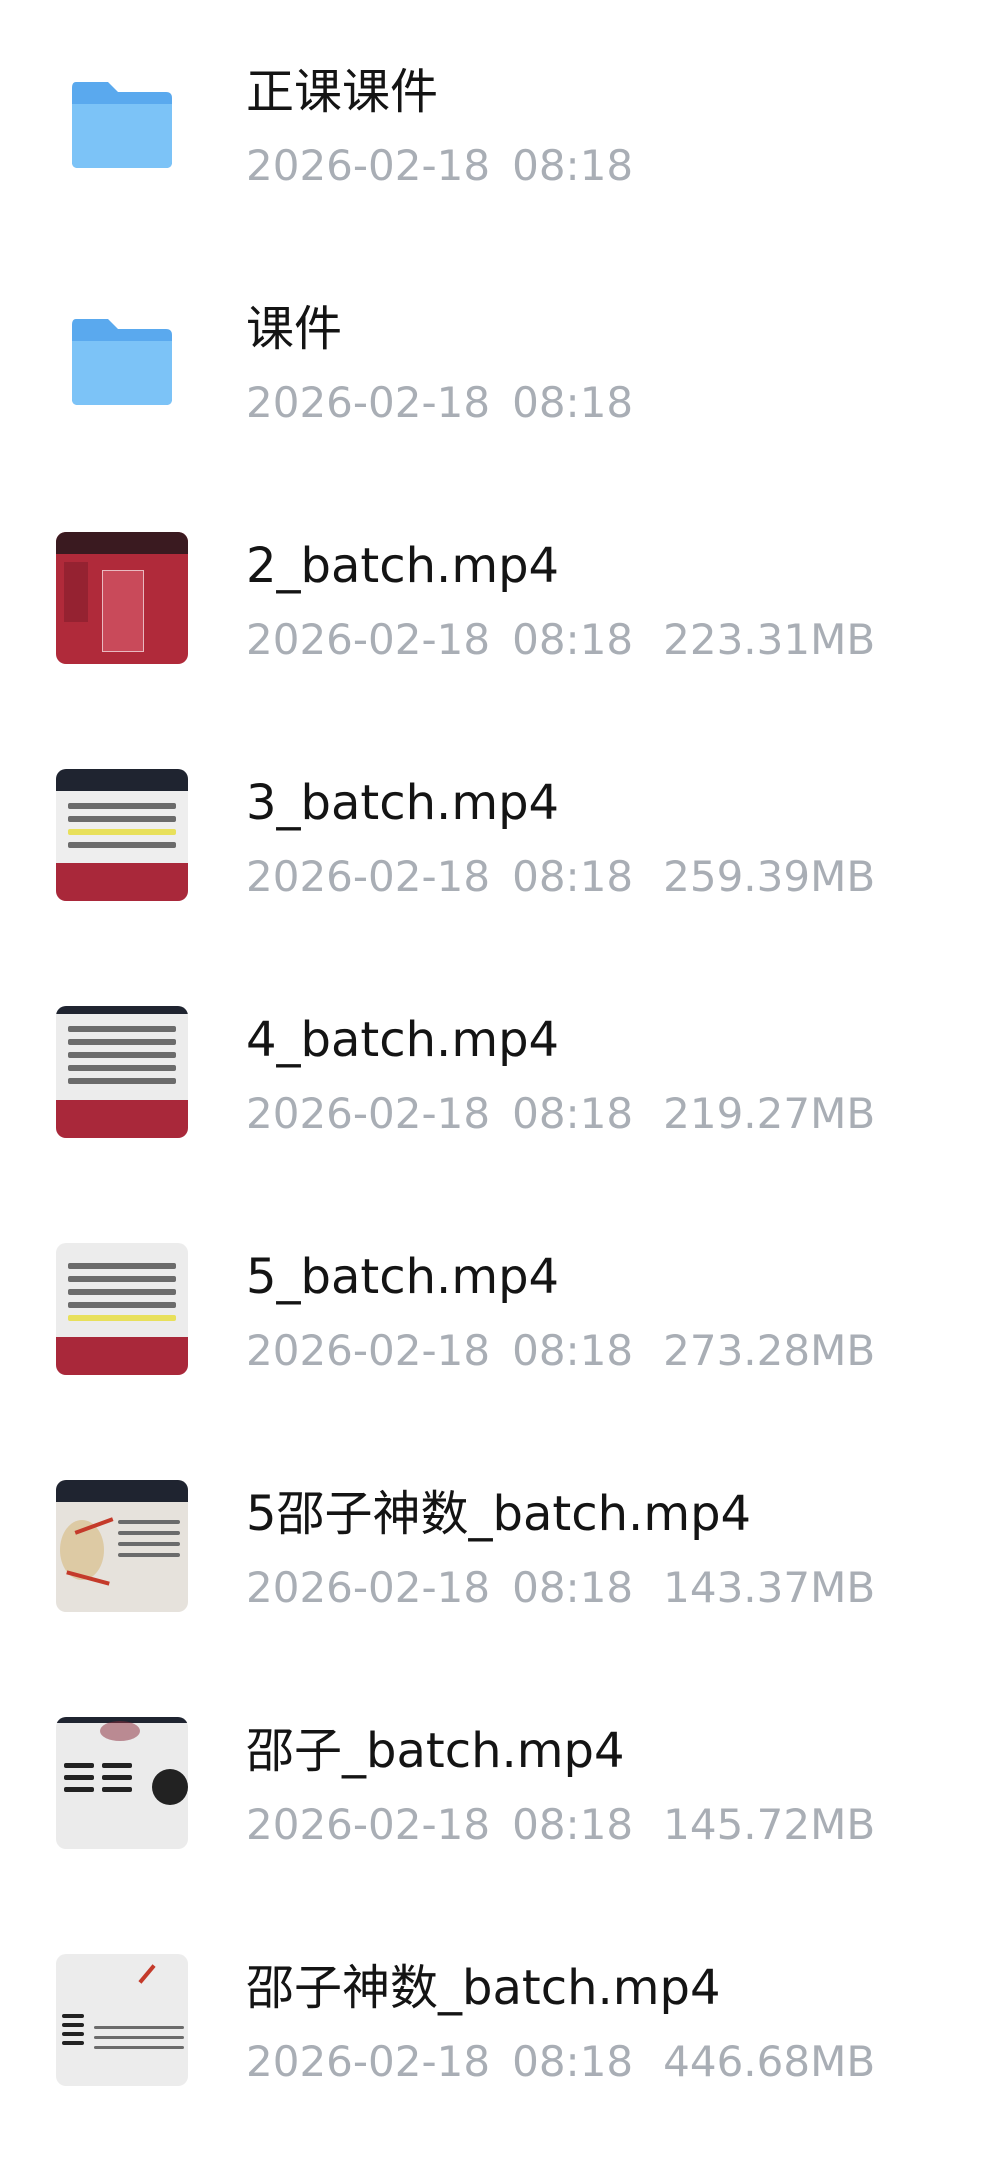 This screenshot has height=2183, width=998. I want to click on file-name: 3_batch.mp4, so click(403, 803).